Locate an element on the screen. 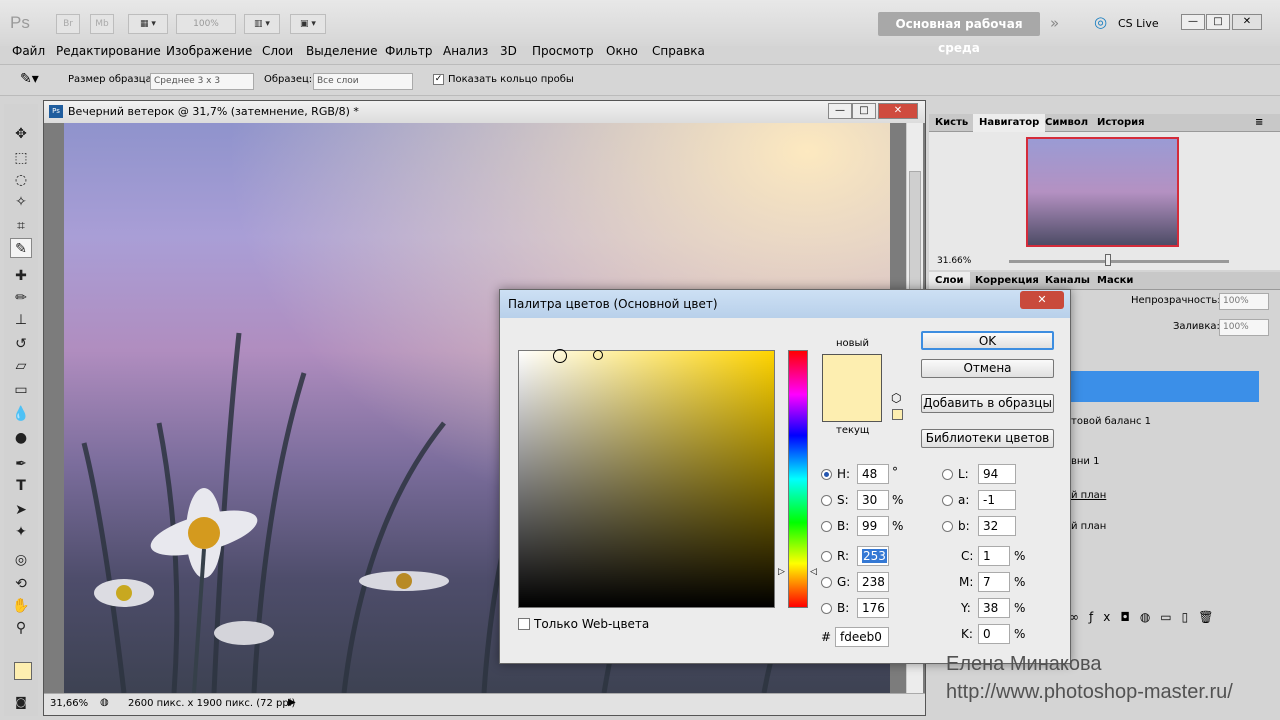 This screenshot has height=720, width=1280. dodge-tool-icon: ● is located at coordinates (21, 438).